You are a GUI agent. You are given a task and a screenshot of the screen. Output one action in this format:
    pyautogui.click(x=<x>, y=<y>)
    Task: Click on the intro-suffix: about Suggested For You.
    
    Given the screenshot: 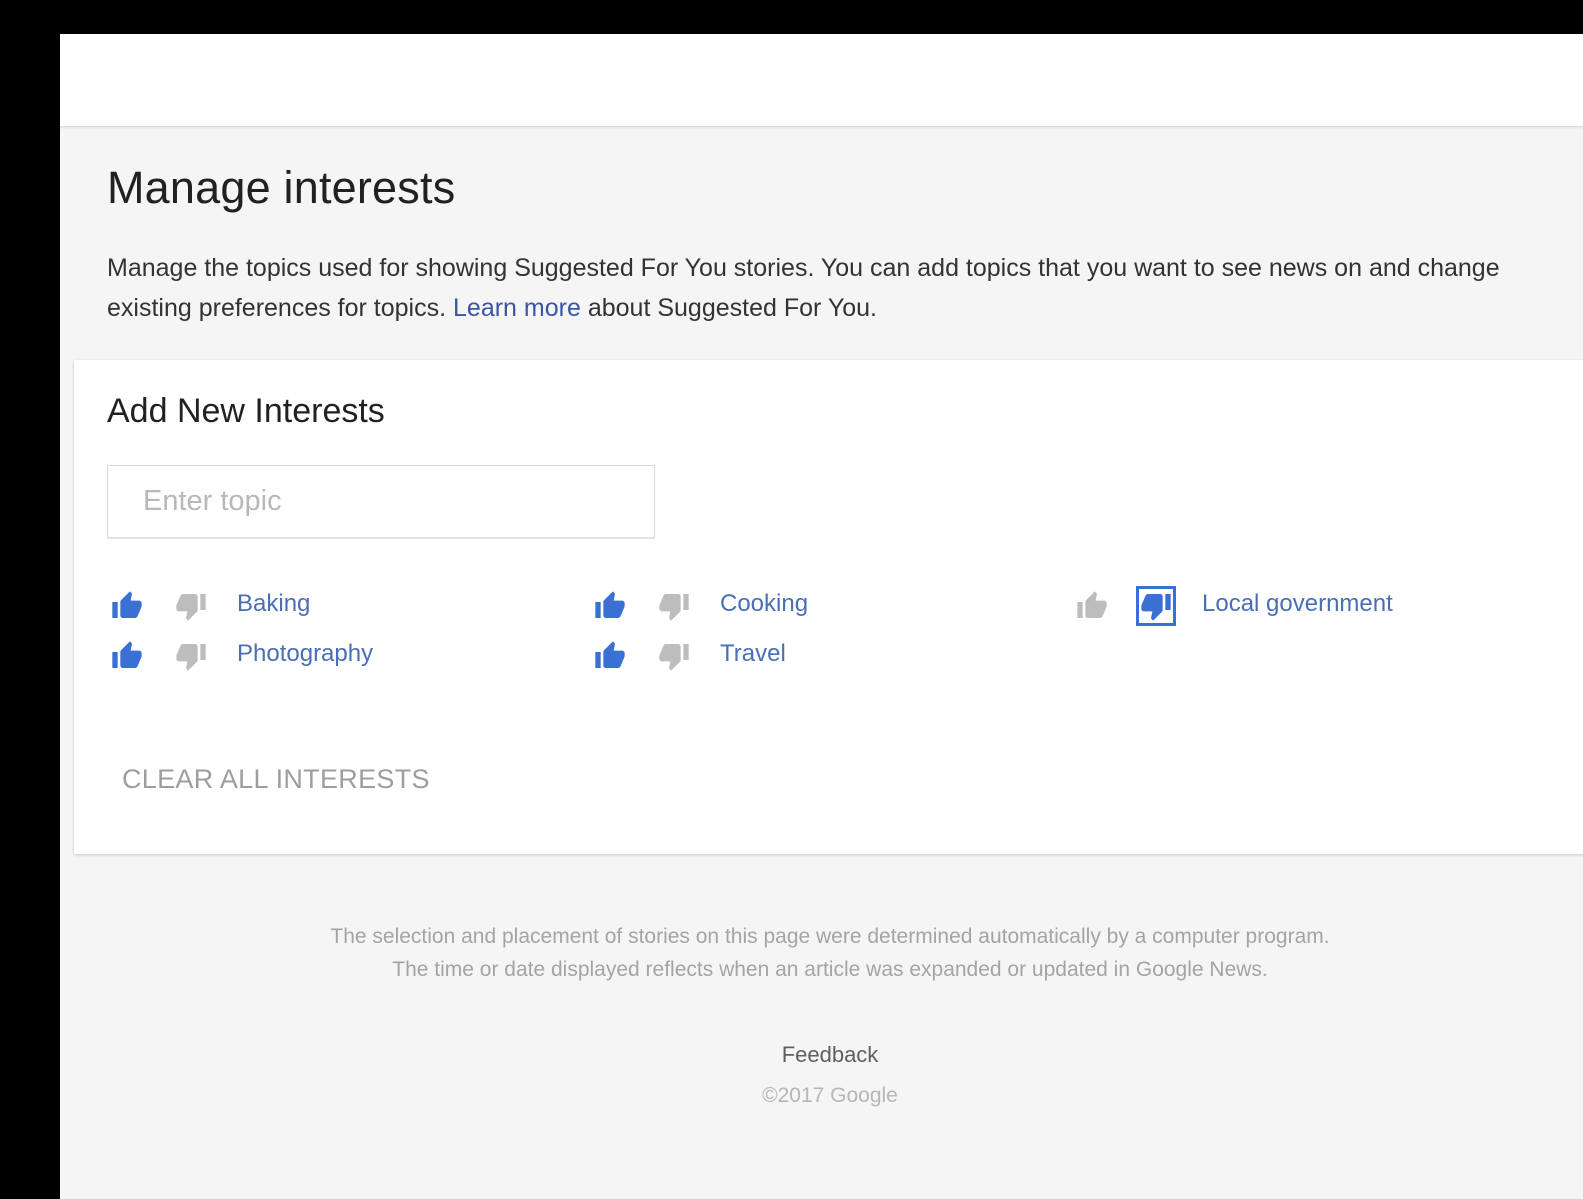 What is the action you would take?
    pyautogui.click(x=732, y=308)
    